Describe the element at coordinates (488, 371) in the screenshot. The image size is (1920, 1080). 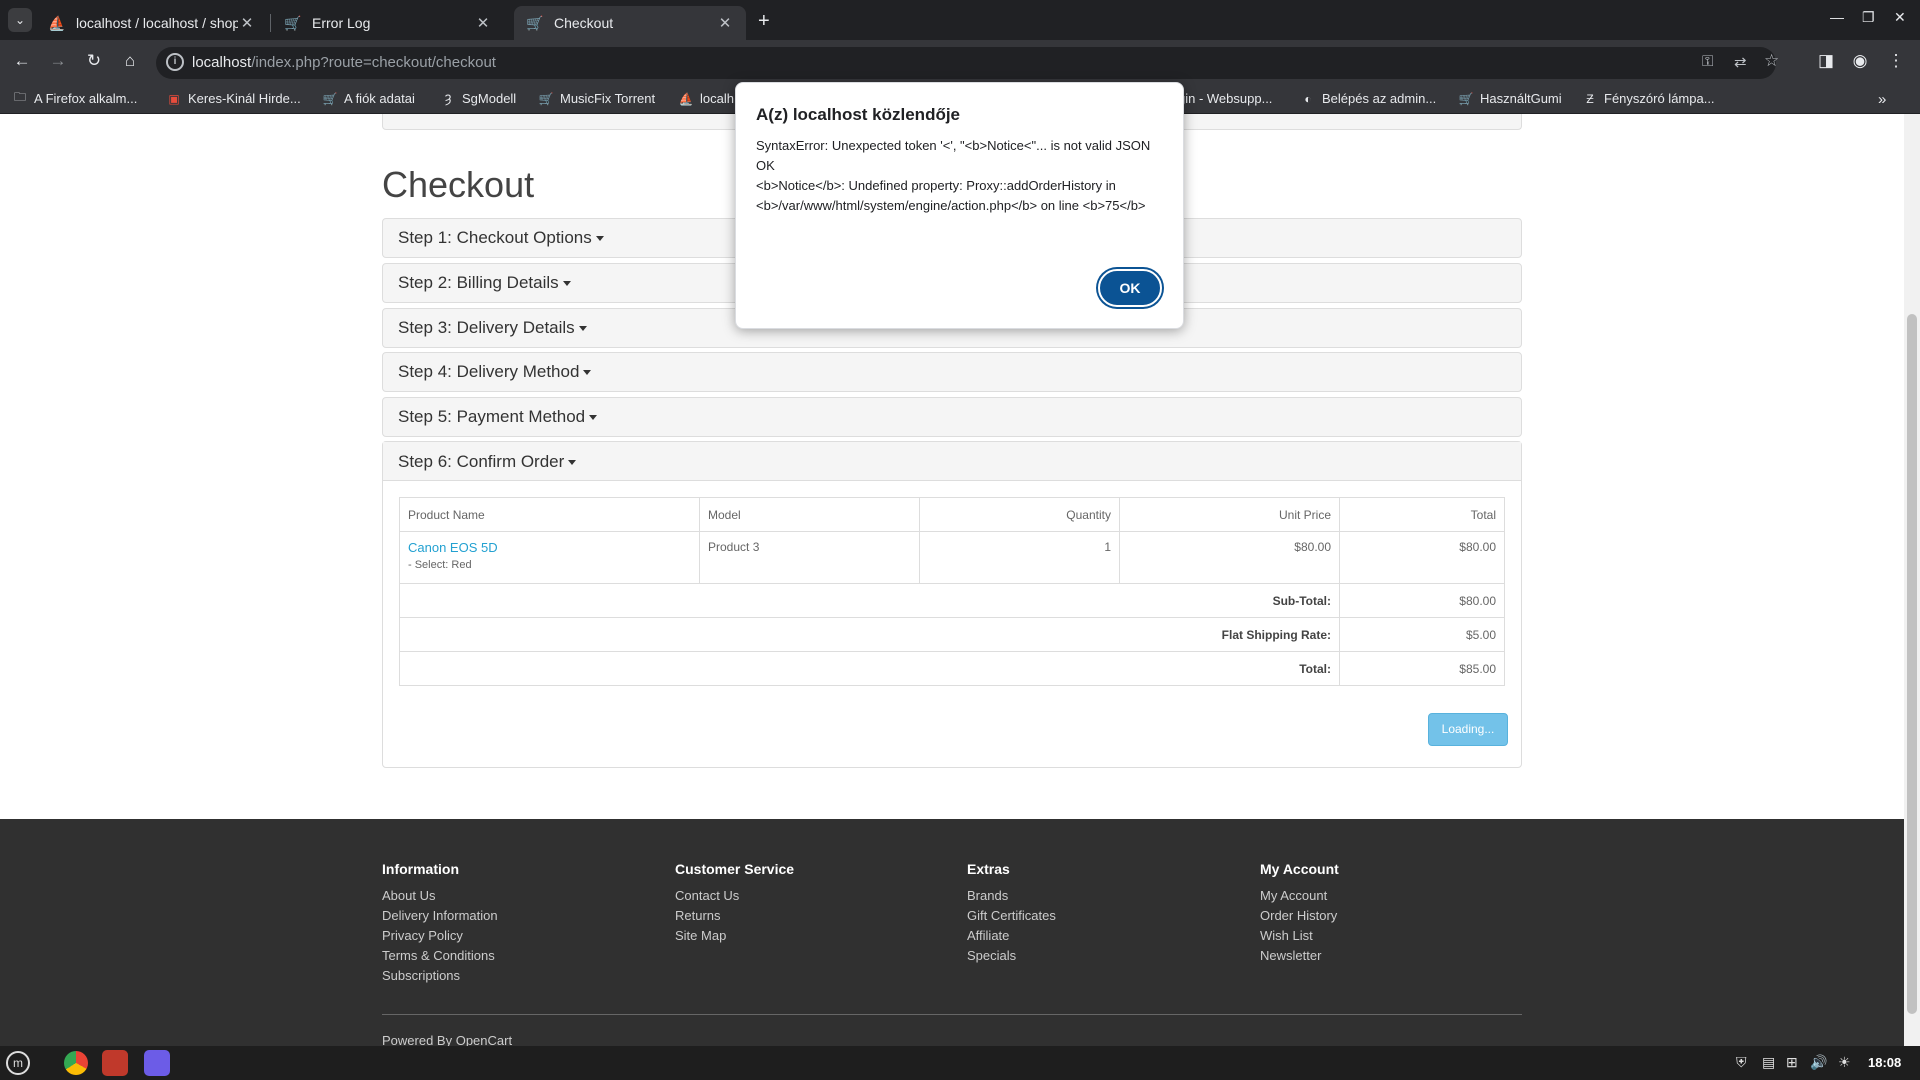
I see `step-title: Step 4: Delivery Method` at that location.